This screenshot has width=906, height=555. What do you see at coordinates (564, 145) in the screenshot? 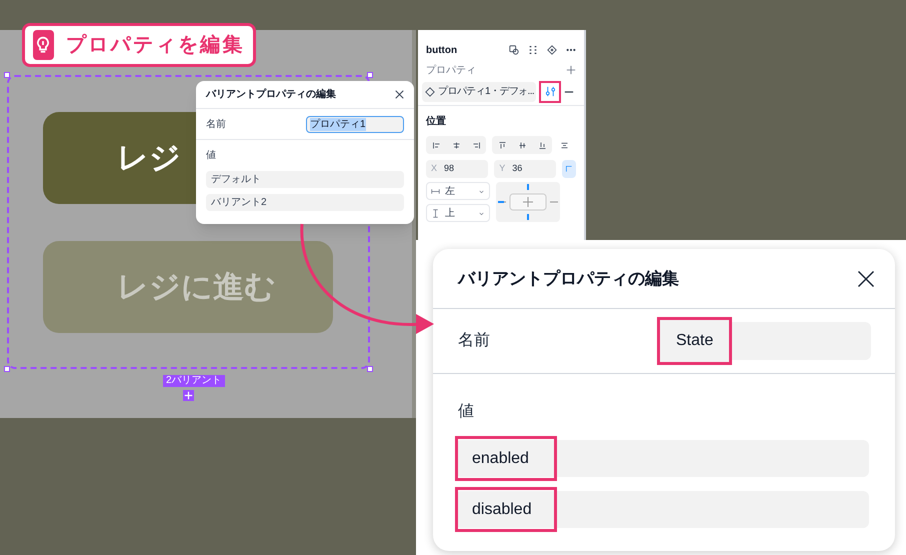
I see `distribute-icon` at bounding box center [564, 145].